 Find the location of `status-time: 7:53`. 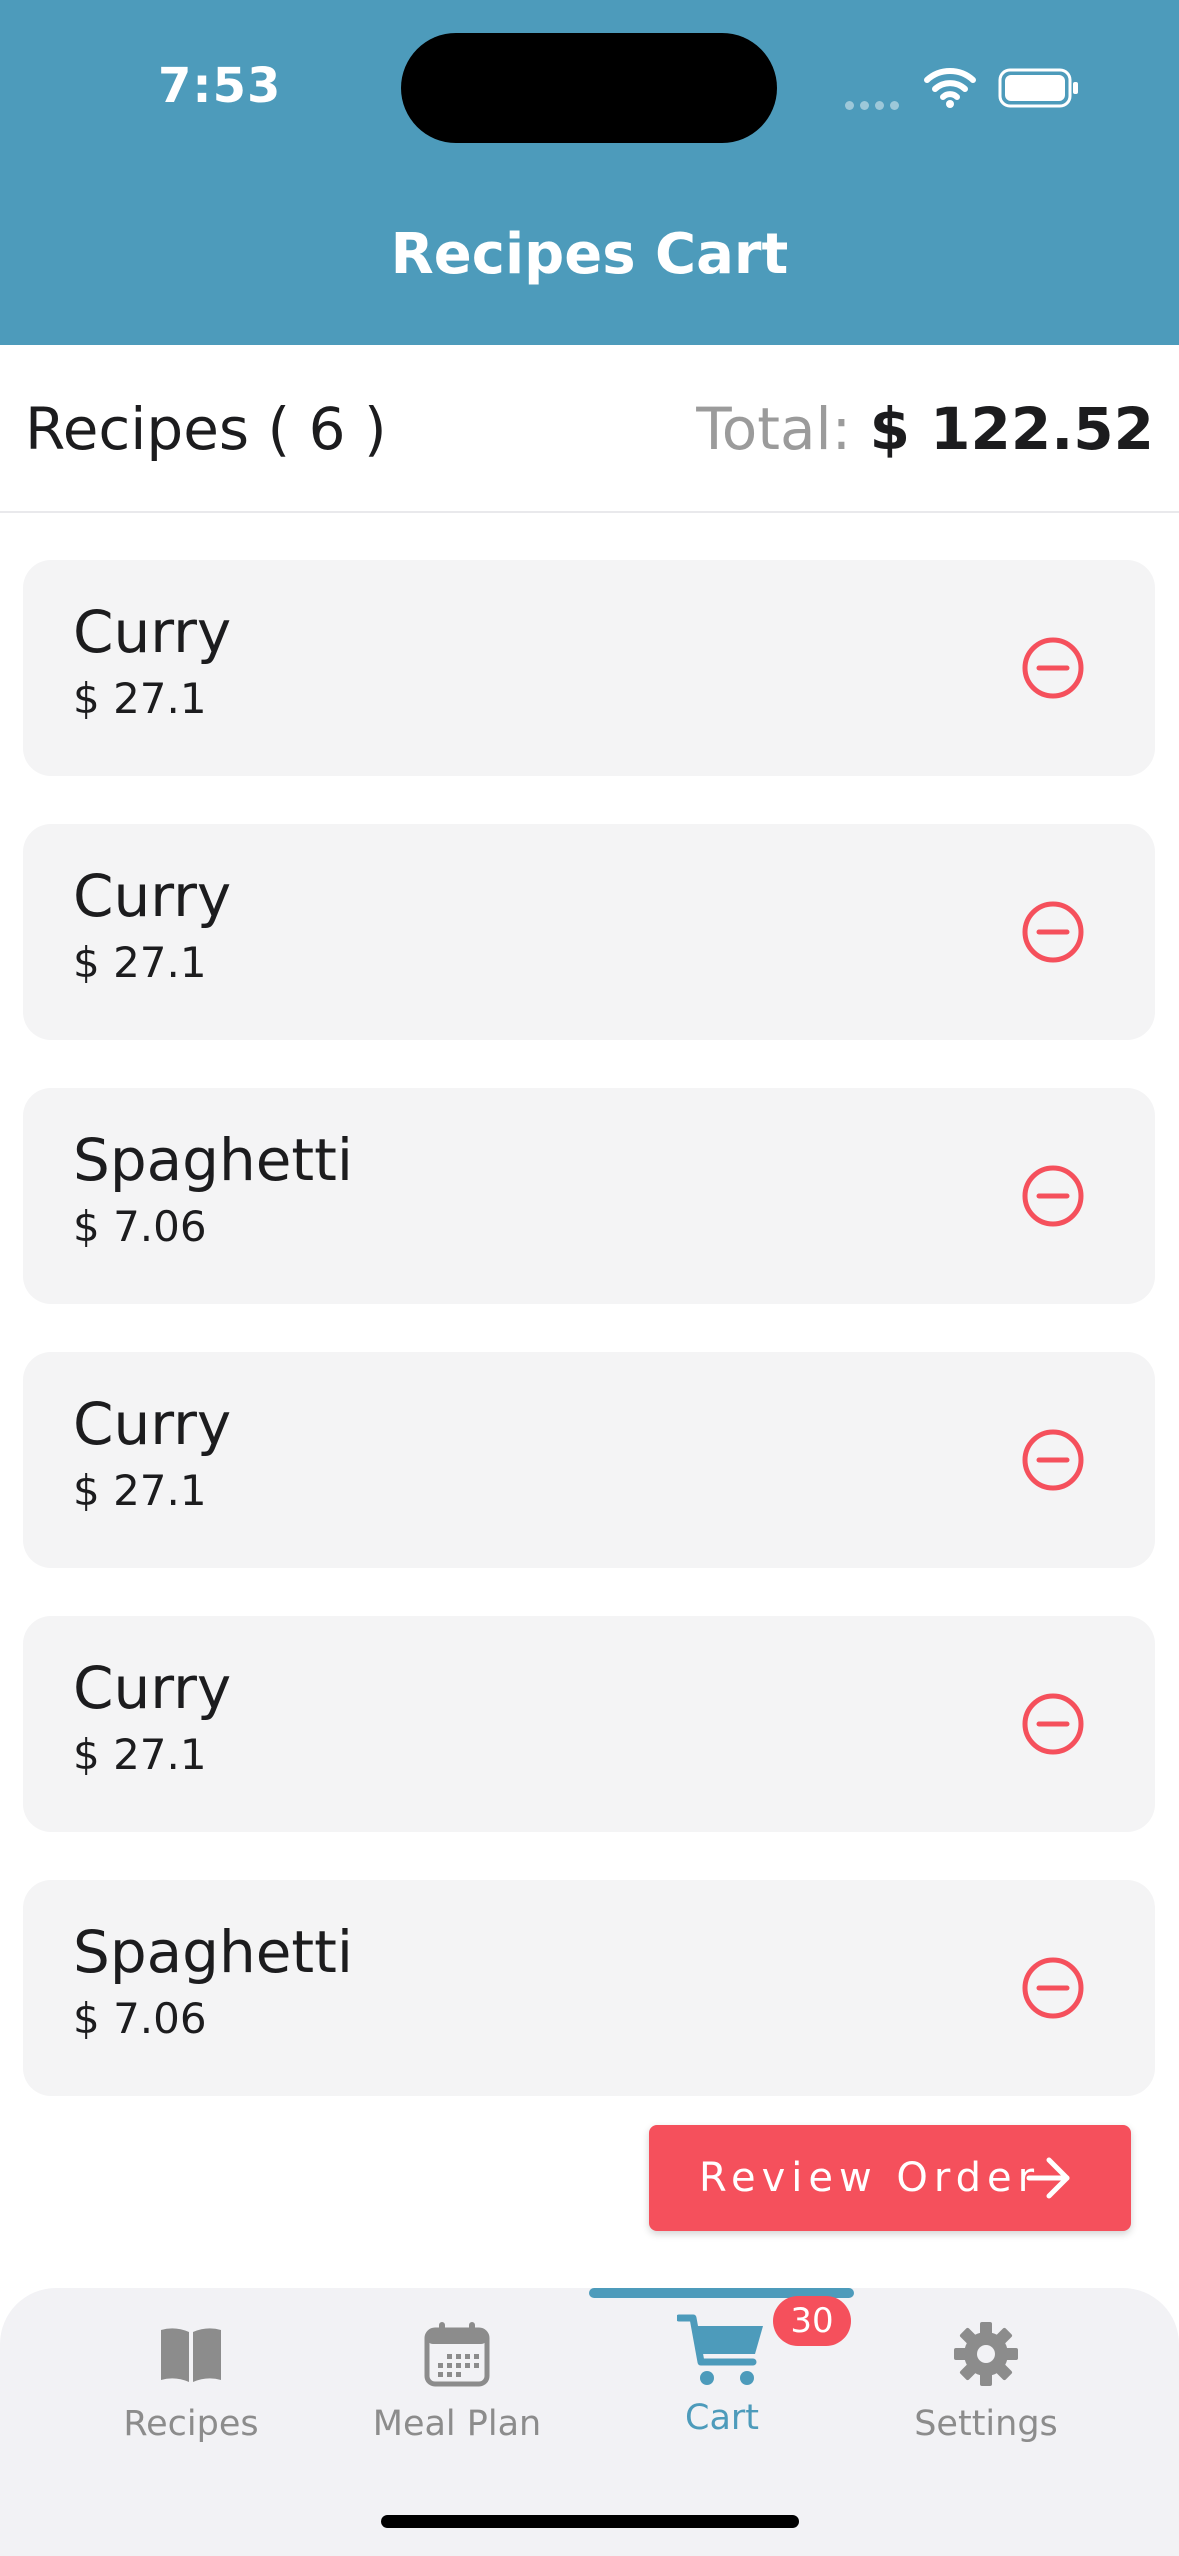

status-time: 7:53 is located at coordinates (220, 86).